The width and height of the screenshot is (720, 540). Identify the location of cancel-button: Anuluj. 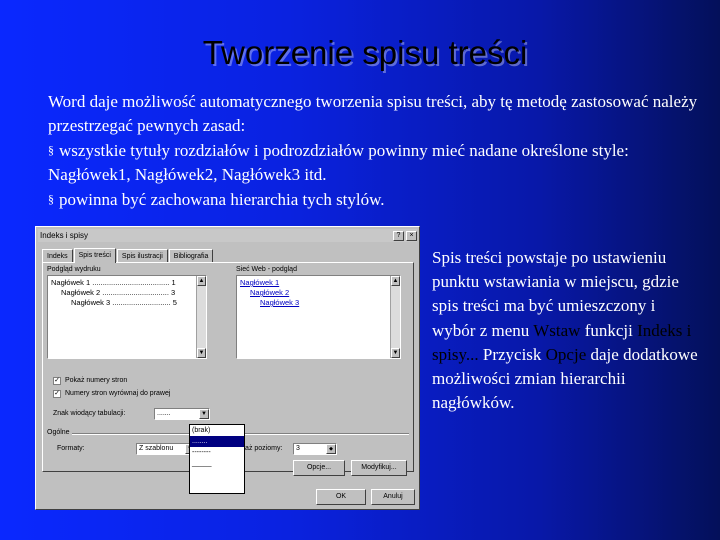
(393, 497).